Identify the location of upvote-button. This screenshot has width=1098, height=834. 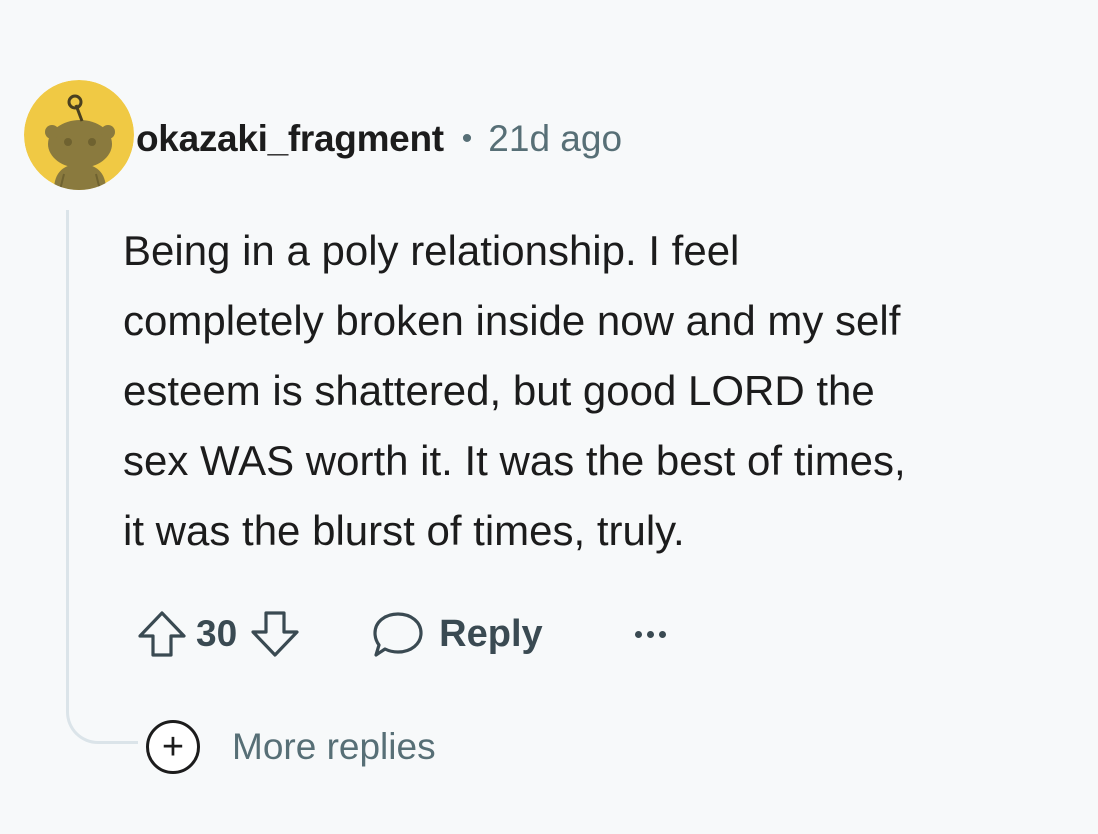
(162, 634).